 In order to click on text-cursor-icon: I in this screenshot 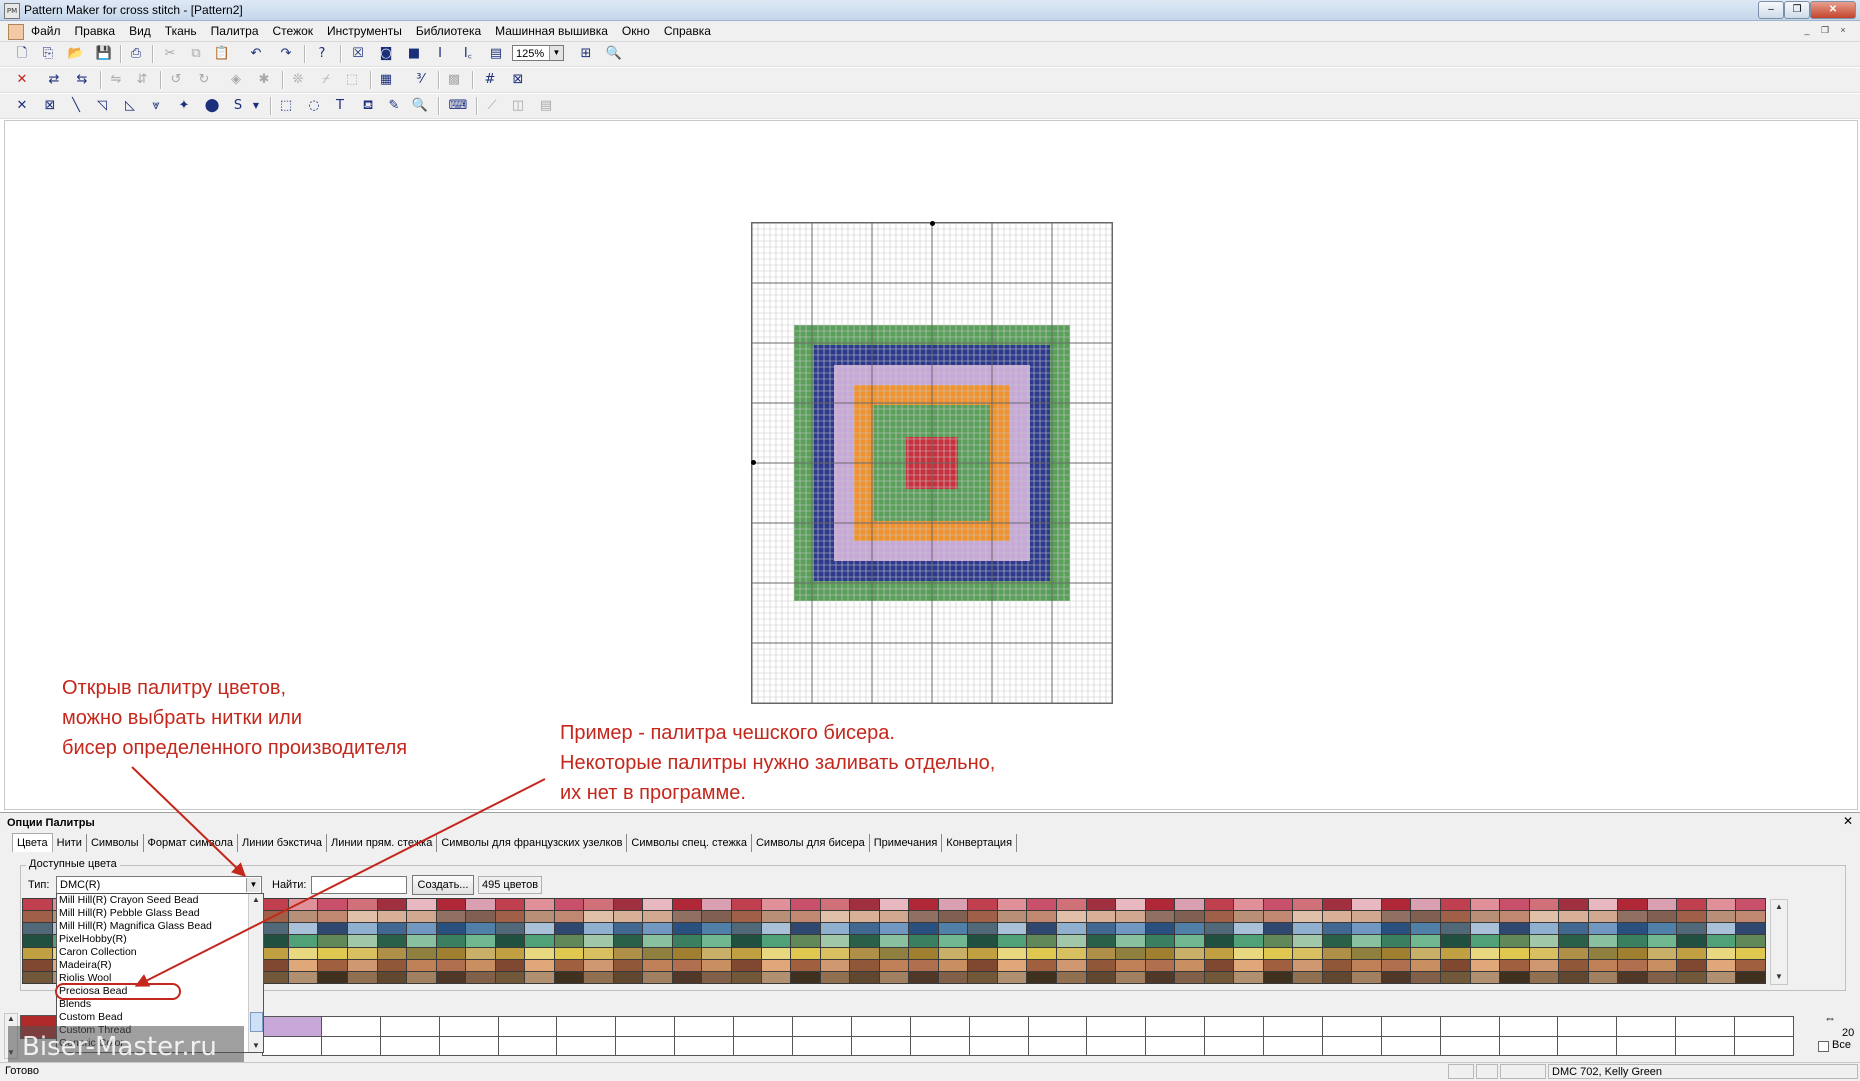, I will do `click(440, 54)`.